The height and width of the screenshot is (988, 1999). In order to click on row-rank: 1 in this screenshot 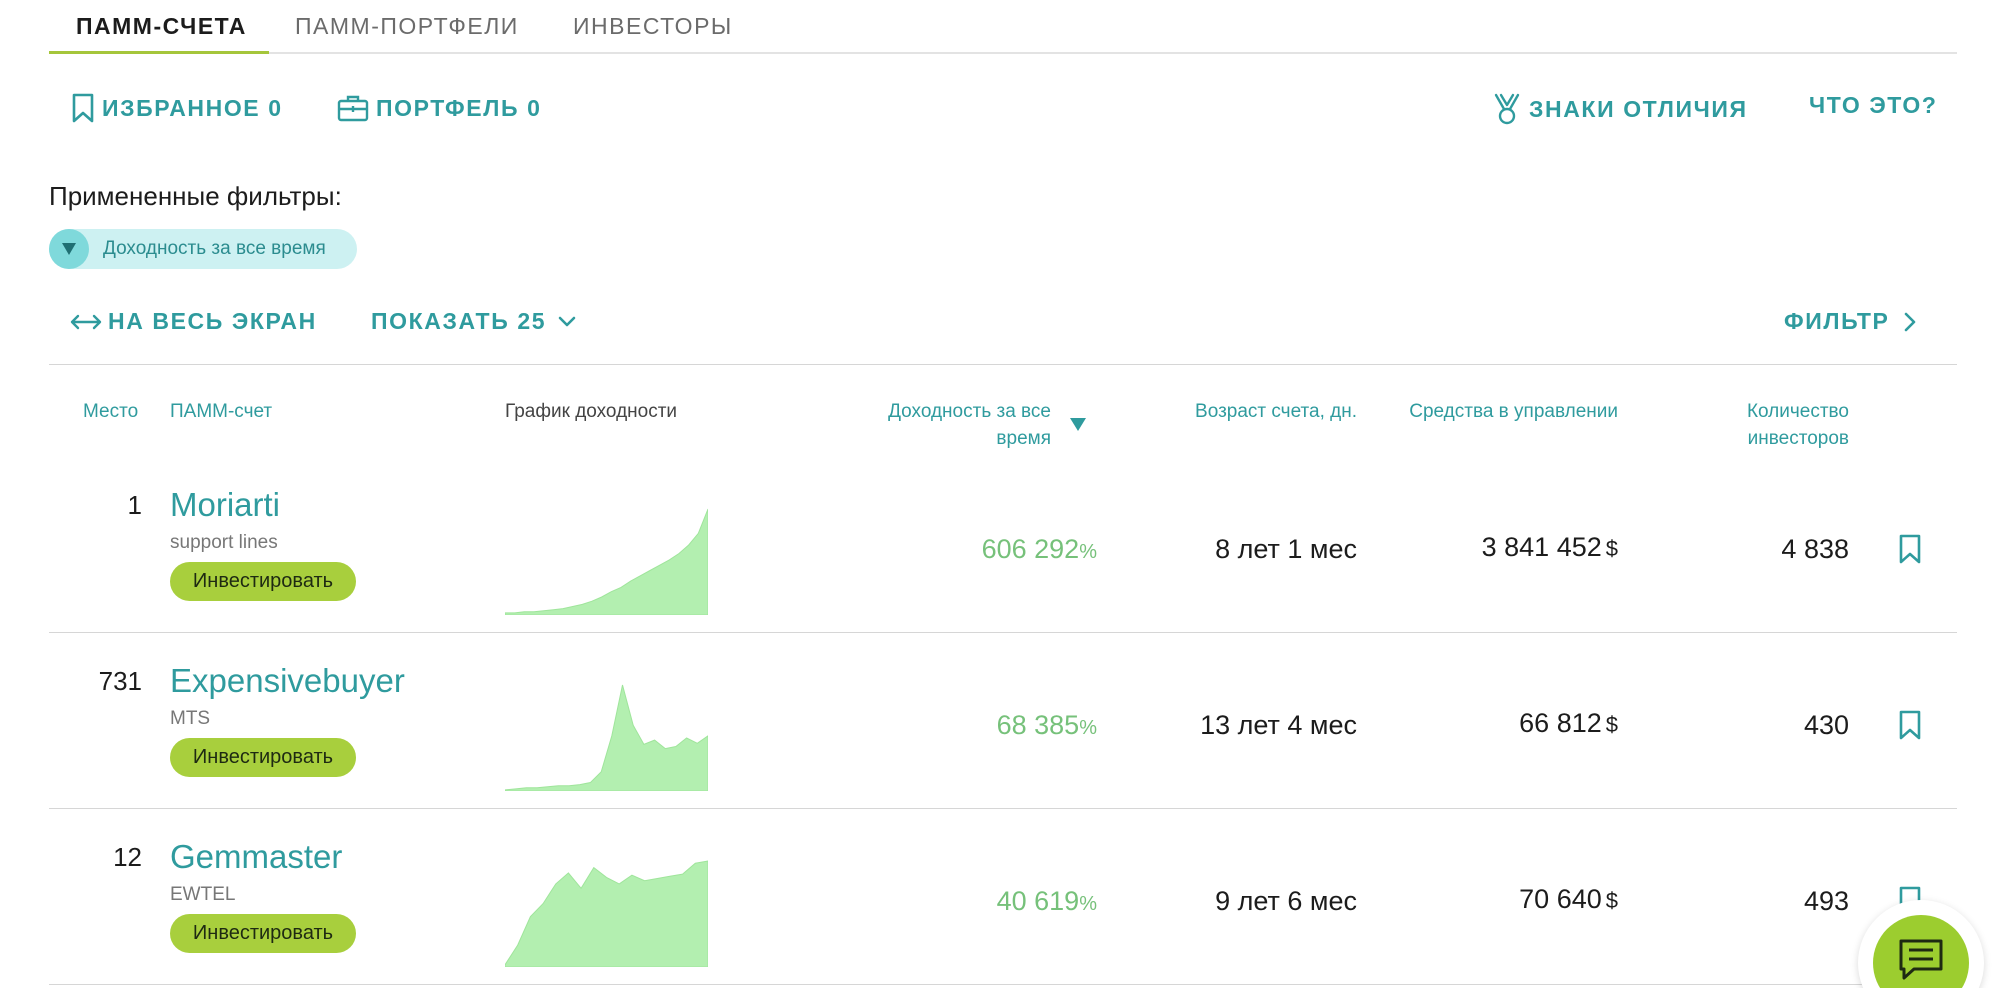, I will do `click(134, 505)`.